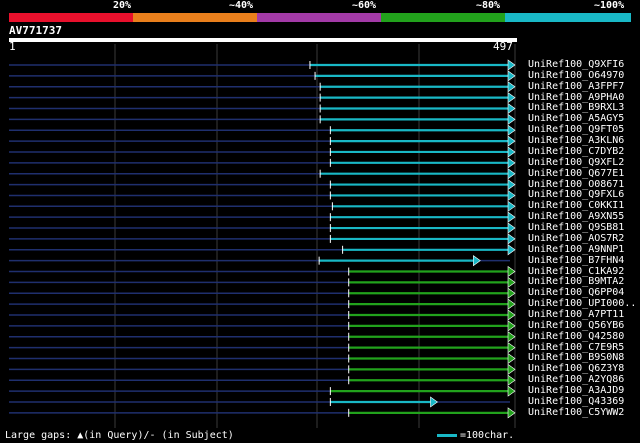 The image size is (640, 443). What do you see at coordinates (119, 435) in the screenshot?
I see `large-gaps-legend: Large gaps: ▲(in Query)/- (in Subject)` at bounding box center [119, 435].